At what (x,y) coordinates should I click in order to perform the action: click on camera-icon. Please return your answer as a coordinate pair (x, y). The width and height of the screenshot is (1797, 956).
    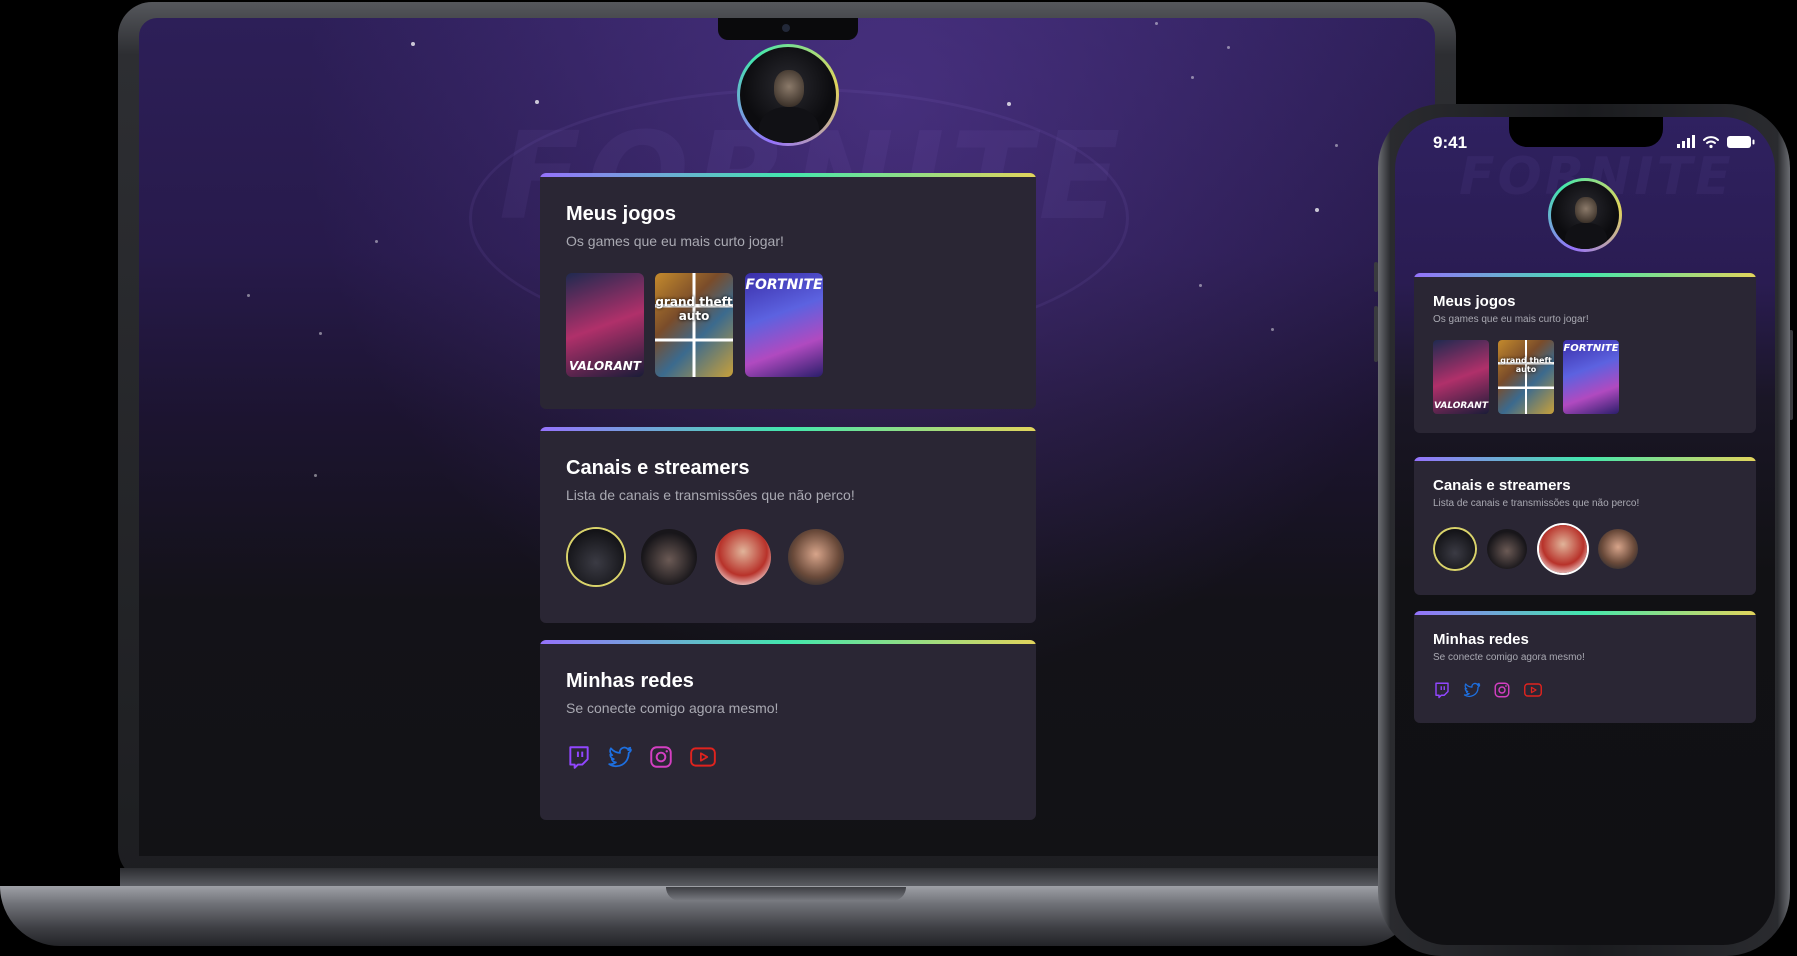
    Looking at the image, I should click on (786, 28).